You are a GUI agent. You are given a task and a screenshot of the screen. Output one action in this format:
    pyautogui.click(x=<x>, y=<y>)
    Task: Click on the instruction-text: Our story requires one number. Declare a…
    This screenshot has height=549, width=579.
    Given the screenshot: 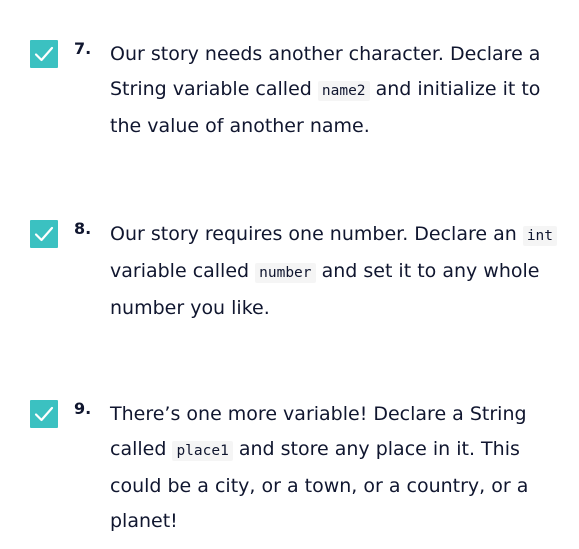 What is the action you would take?
    pyautogui.click(x=316, y=234)
    